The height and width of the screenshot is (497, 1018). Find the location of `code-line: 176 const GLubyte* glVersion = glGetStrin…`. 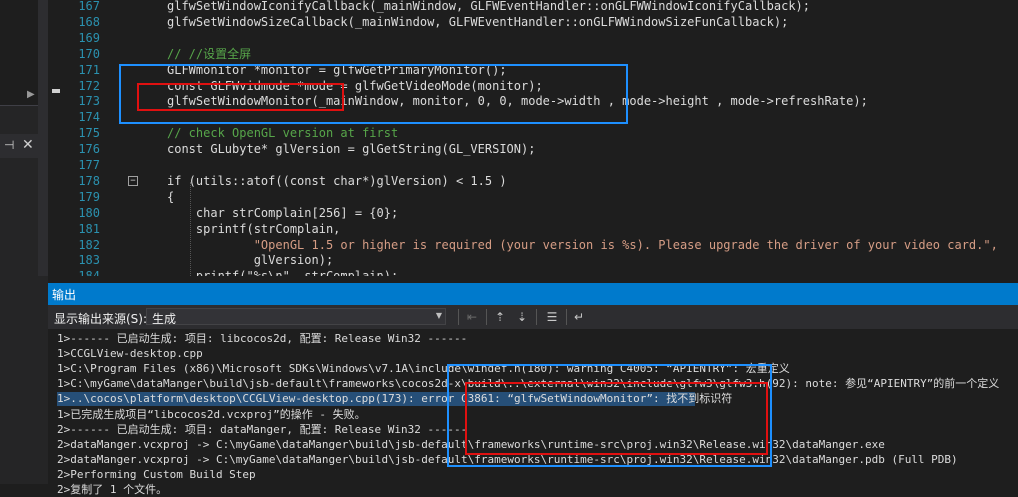

code-line: 176 const GLubyte* glVersion = glGetStrin… is located at coordinates (533, 149).